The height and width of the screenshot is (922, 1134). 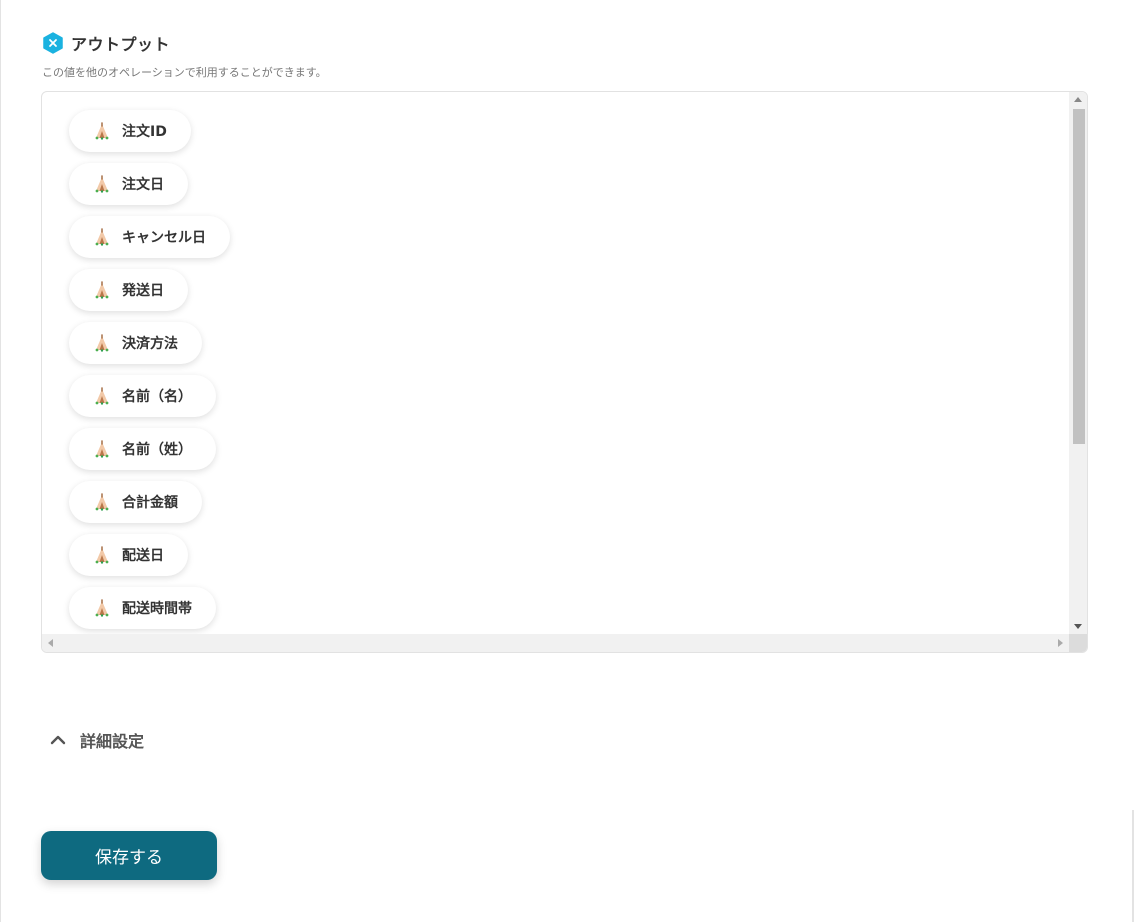 I want to click on output-item-label: 配送日, so click(x=143, y=556).